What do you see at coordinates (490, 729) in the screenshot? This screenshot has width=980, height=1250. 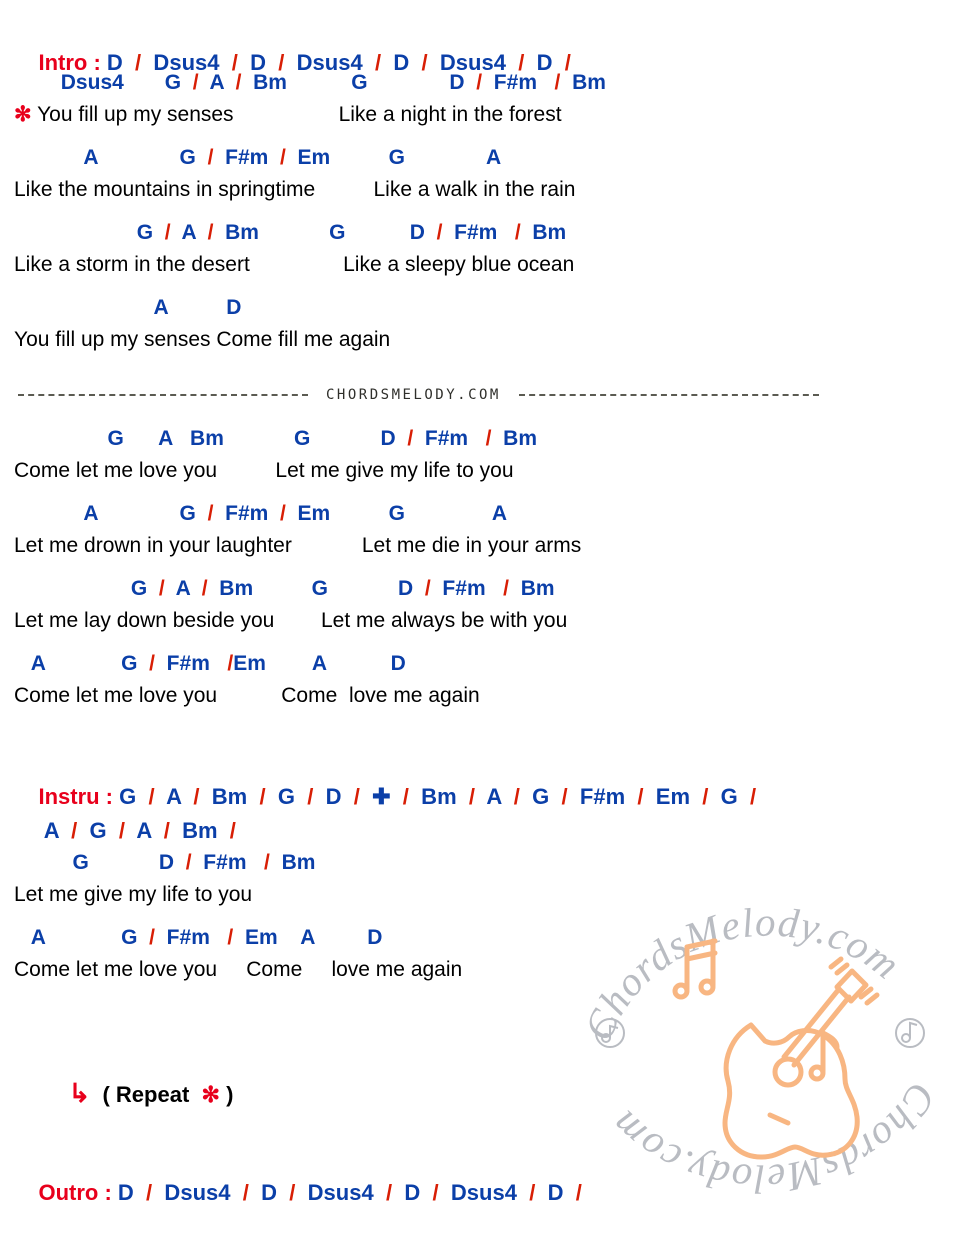 I see `pre-instru-gap` at bounding box center [490, 729].